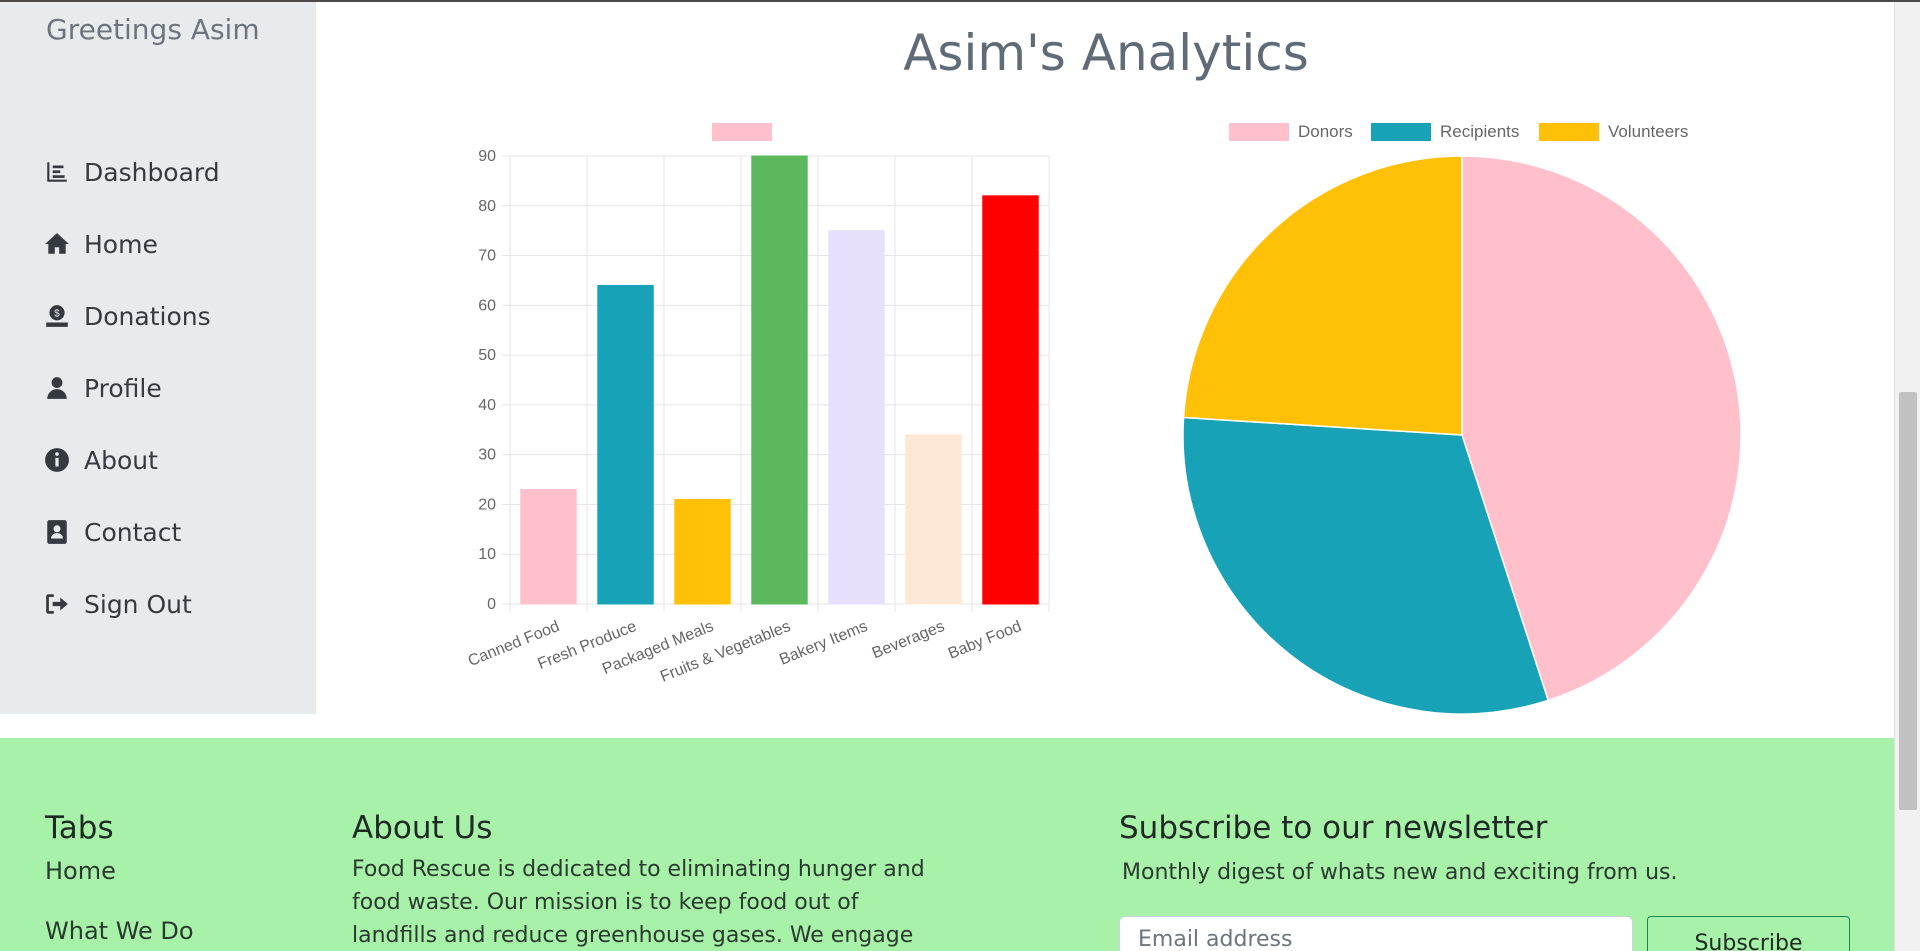  Describe the element at coordinates (1479, 131) in the screenshot. I see `legend-label: Recipients` at that location.